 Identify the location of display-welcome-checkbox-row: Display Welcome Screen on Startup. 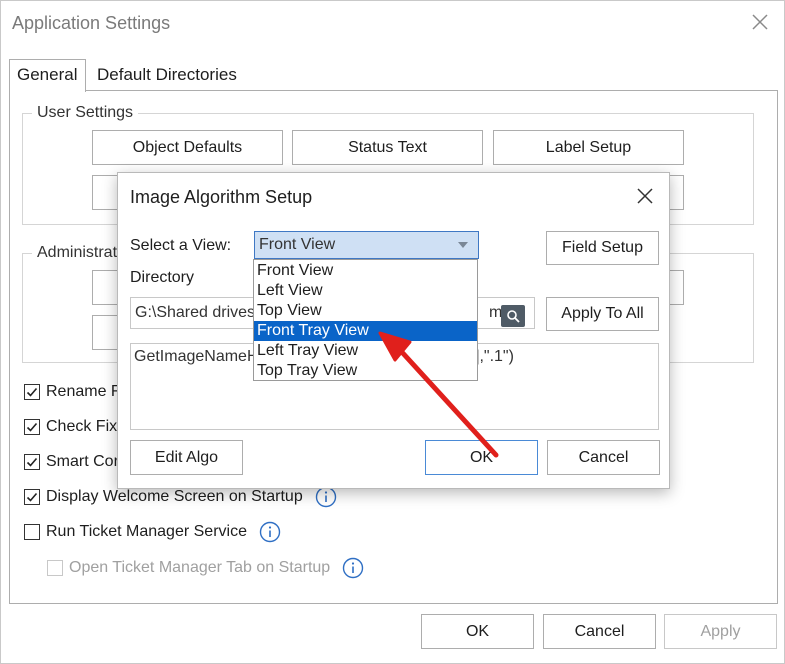
(180, 497).